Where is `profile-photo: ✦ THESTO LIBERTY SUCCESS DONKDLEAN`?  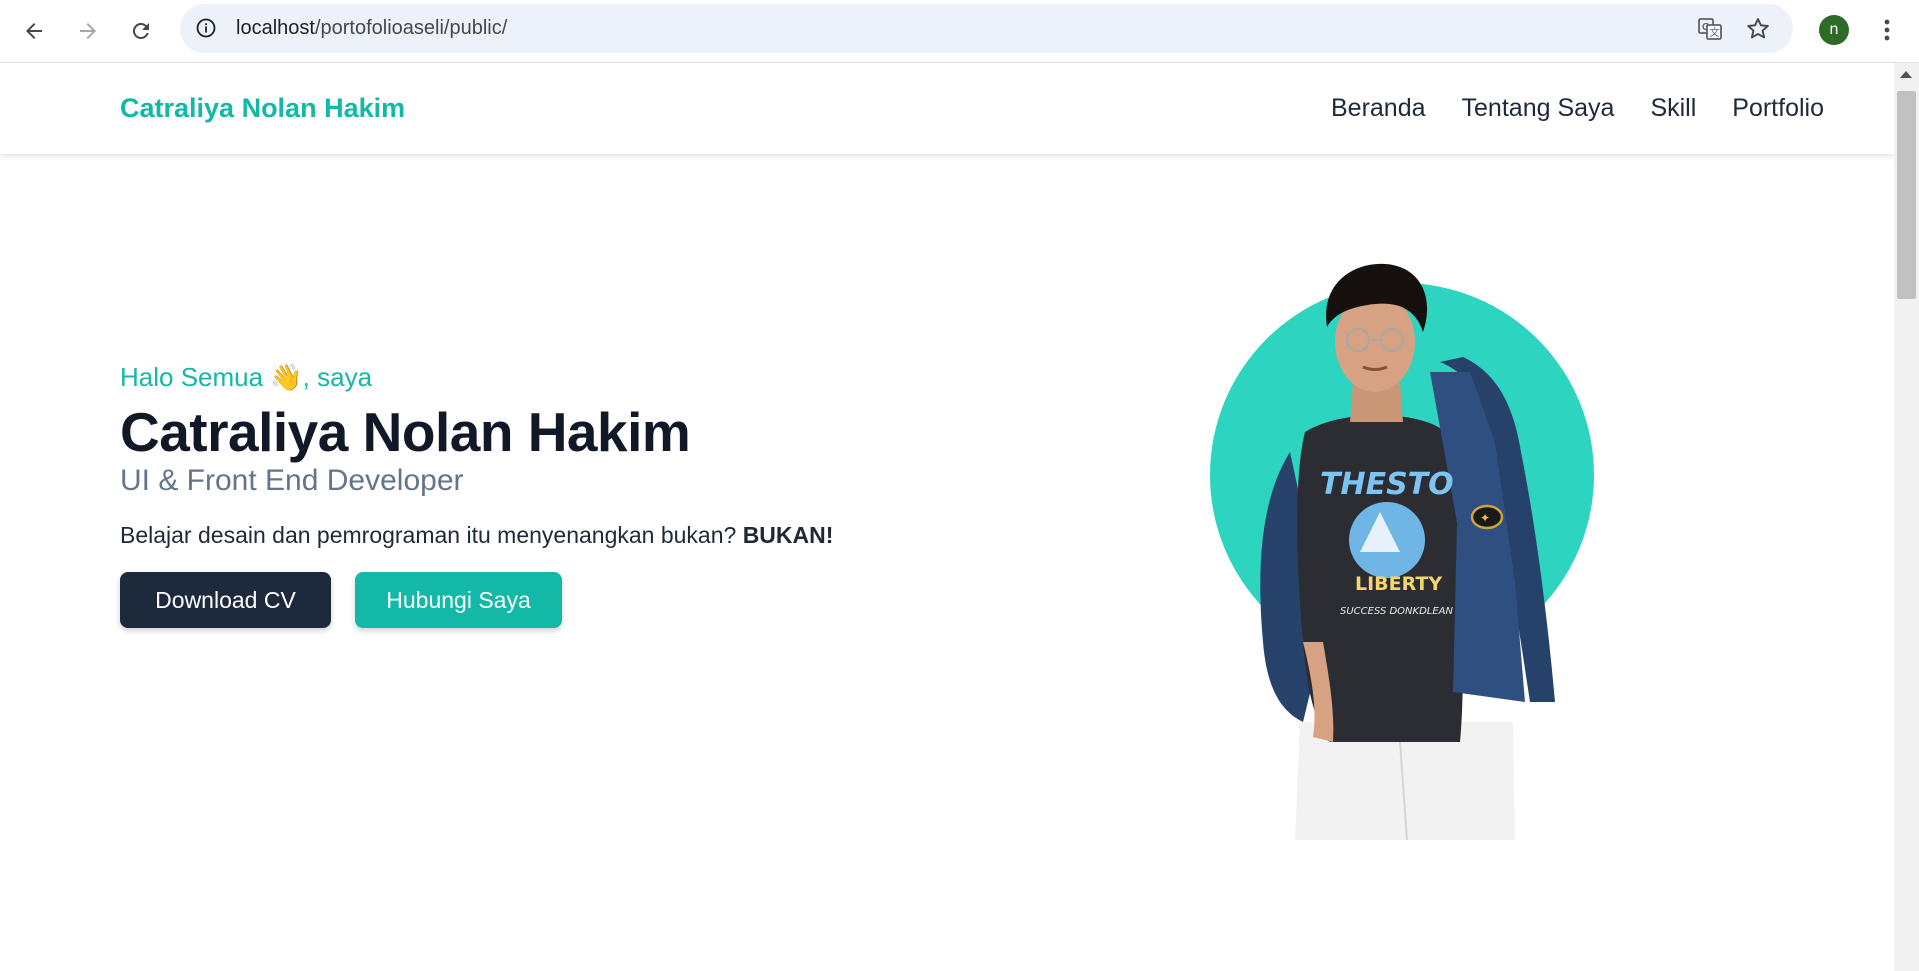
profile-photo: ✦ THESTO LIBERTY SUCCESS DONKDLEAN is located at coordinates (1402, 552).